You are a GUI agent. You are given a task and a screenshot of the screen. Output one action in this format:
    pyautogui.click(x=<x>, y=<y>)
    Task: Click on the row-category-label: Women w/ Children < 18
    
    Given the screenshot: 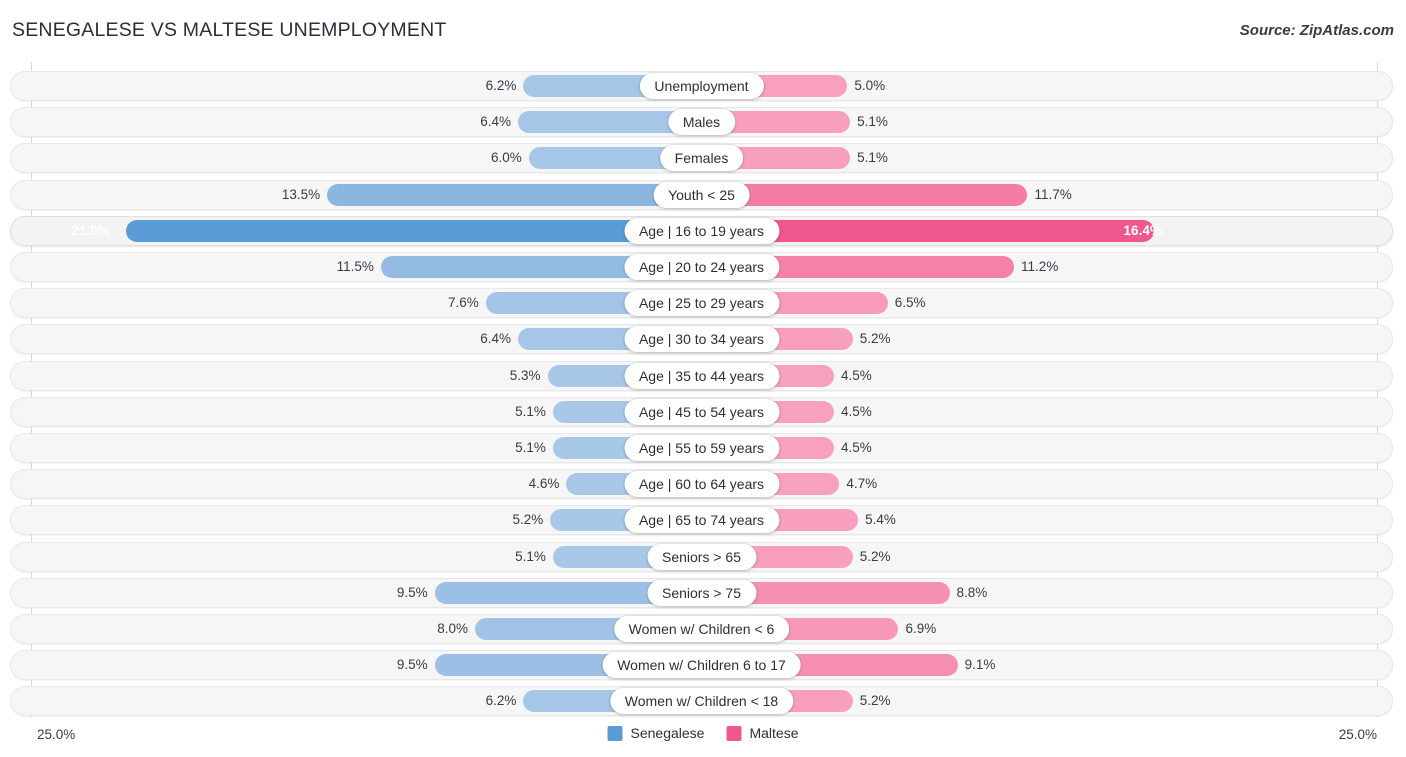 What is the action you would take?
    pyautogui.click(x=701, y=701)
    